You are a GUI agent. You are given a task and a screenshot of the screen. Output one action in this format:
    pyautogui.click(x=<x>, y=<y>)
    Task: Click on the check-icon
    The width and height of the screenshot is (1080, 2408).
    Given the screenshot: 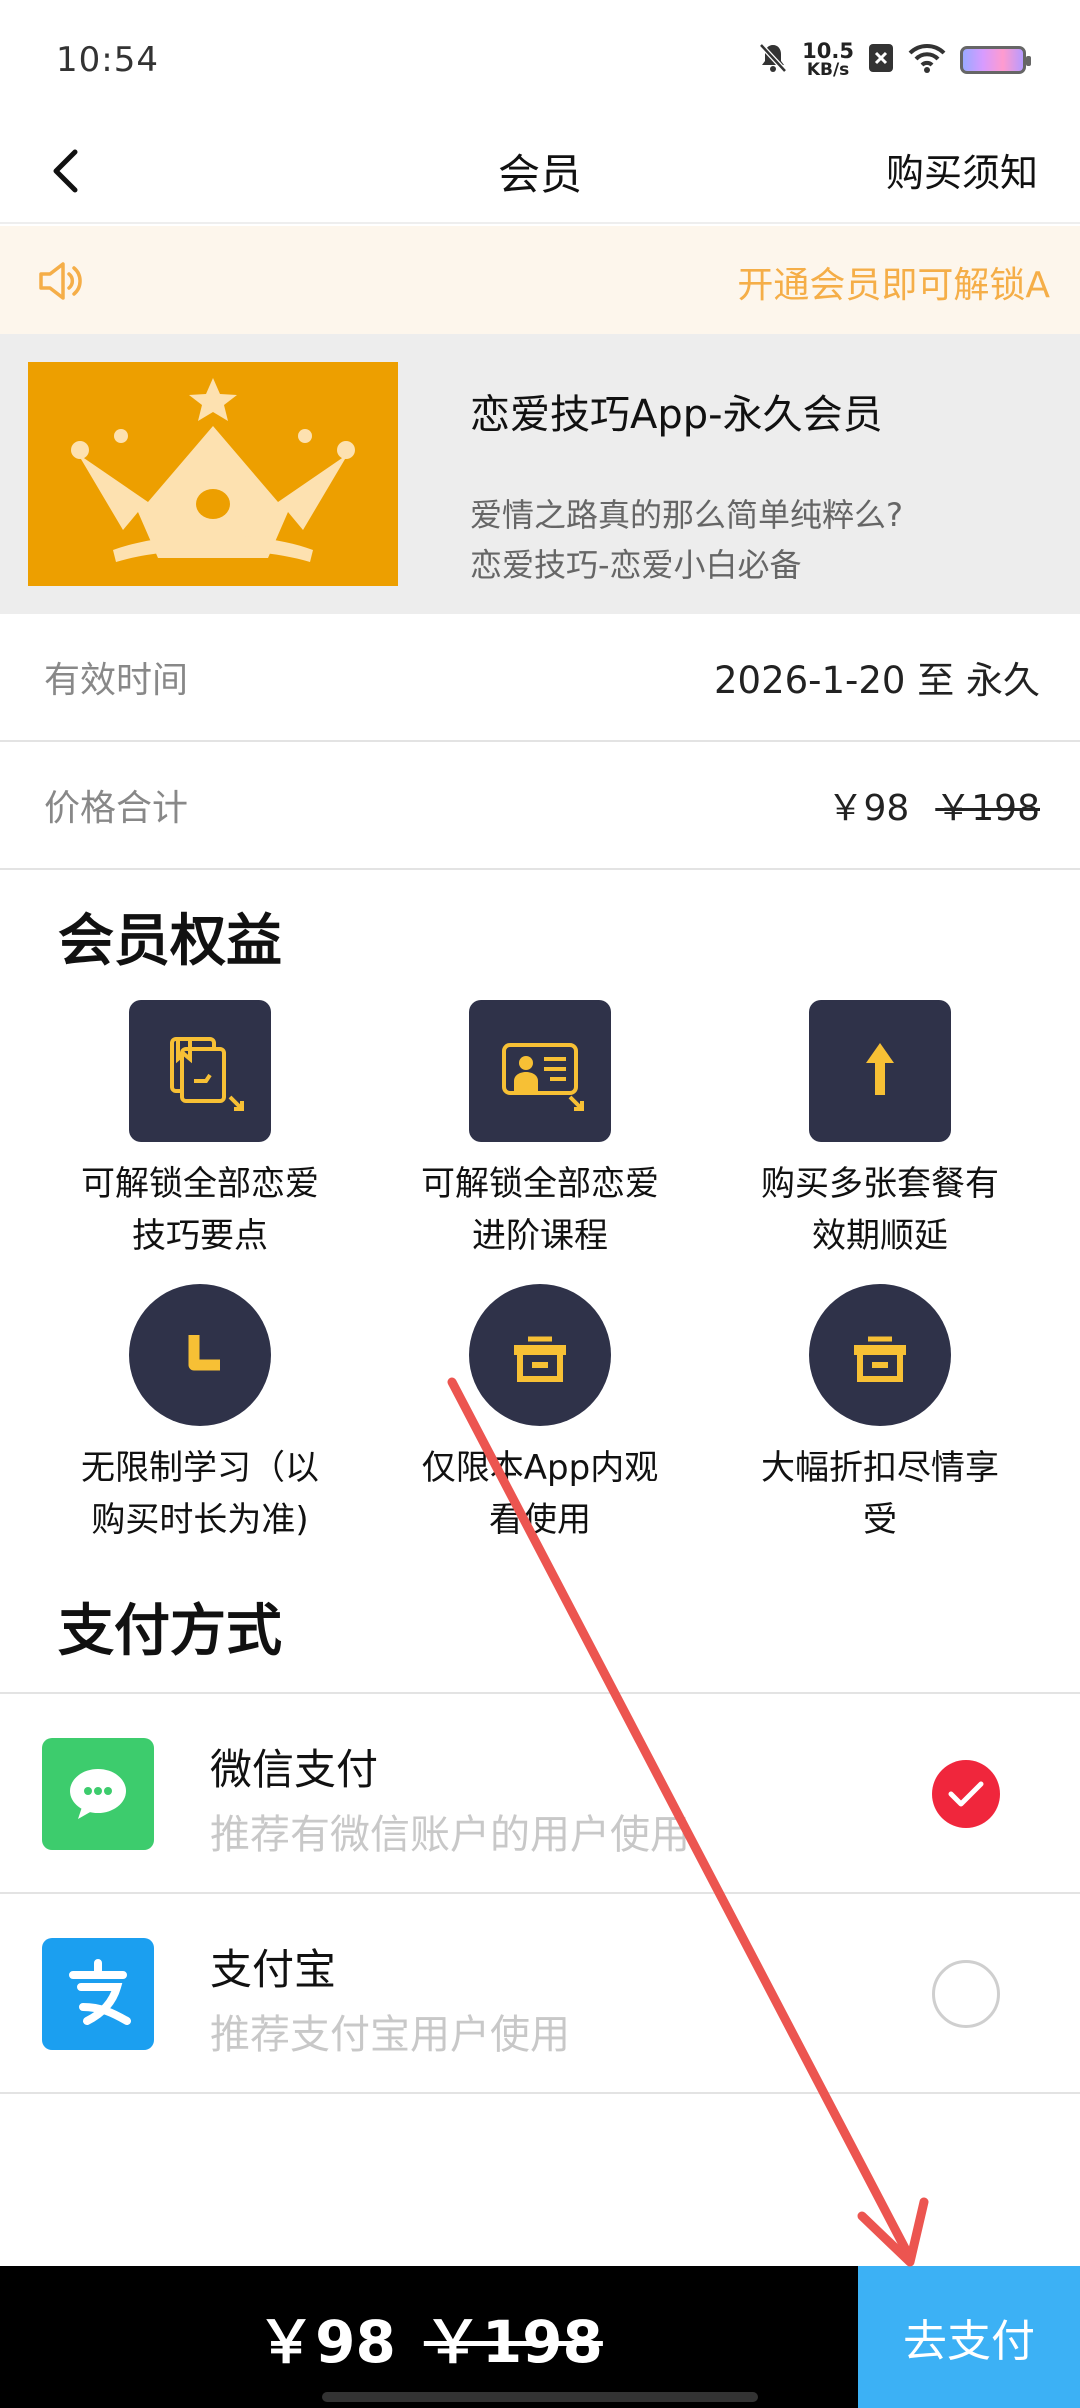 What is the action you would take?
    pyautogui.click(x=966, y=1794)
    